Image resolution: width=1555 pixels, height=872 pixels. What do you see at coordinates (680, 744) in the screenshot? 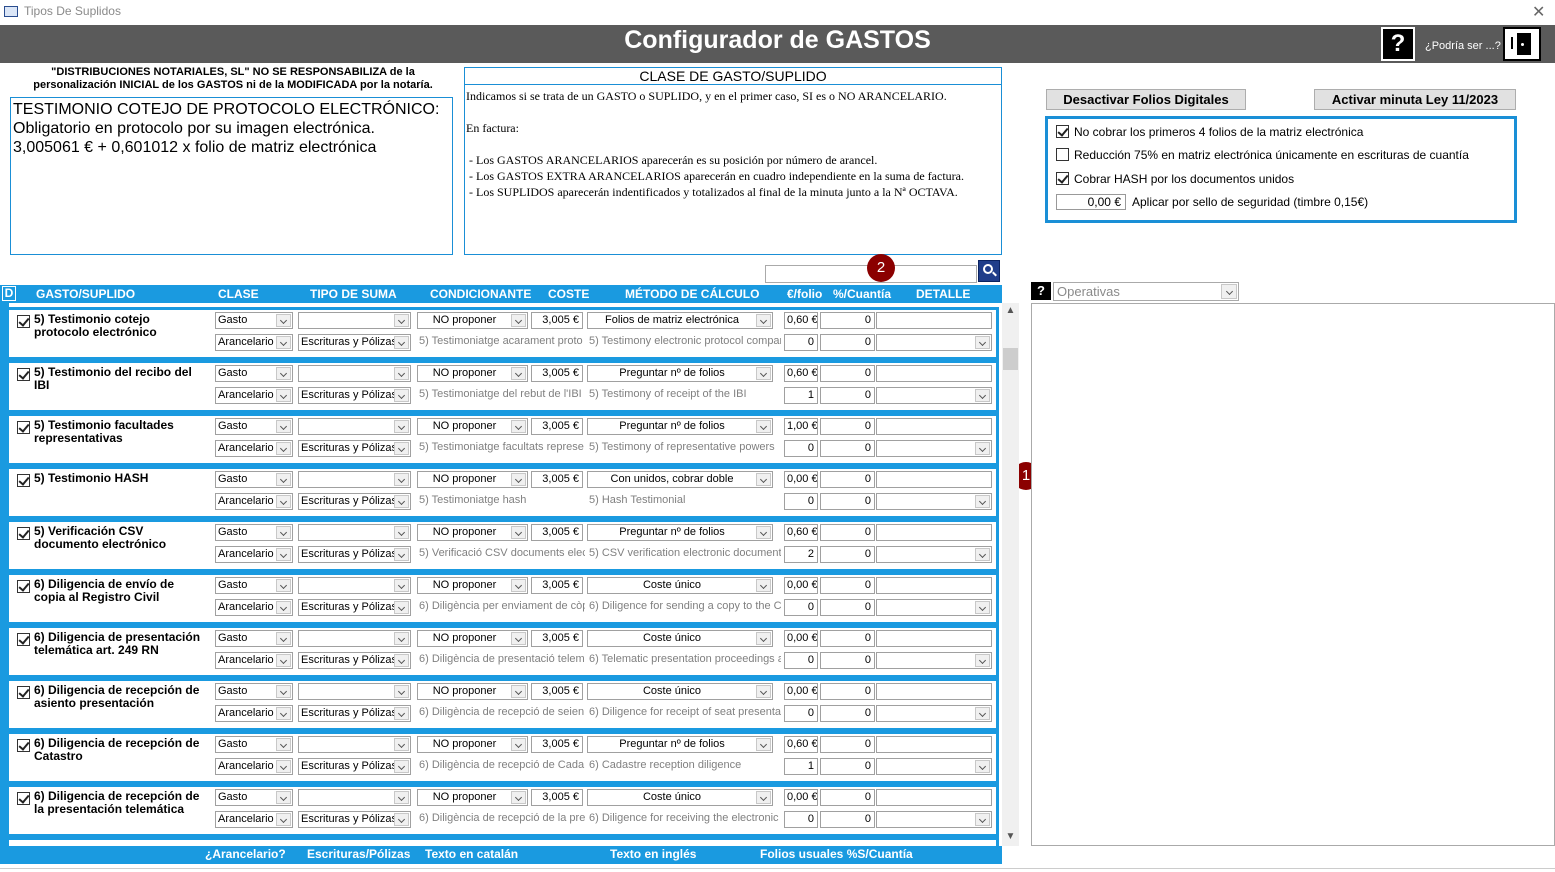
I see `metodo-select: Preguntar nº de folios` at bounding box center [680, 744].